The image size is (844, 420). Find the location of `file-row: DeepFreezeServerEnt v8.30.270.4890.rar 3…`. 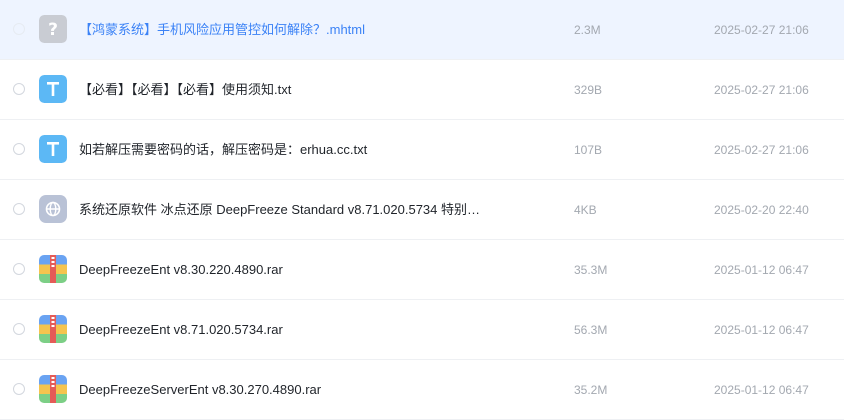

file-row: DeepFreezeServerEnt v8.30.270.4890.rar 3… is located at coordinates (422, 390).